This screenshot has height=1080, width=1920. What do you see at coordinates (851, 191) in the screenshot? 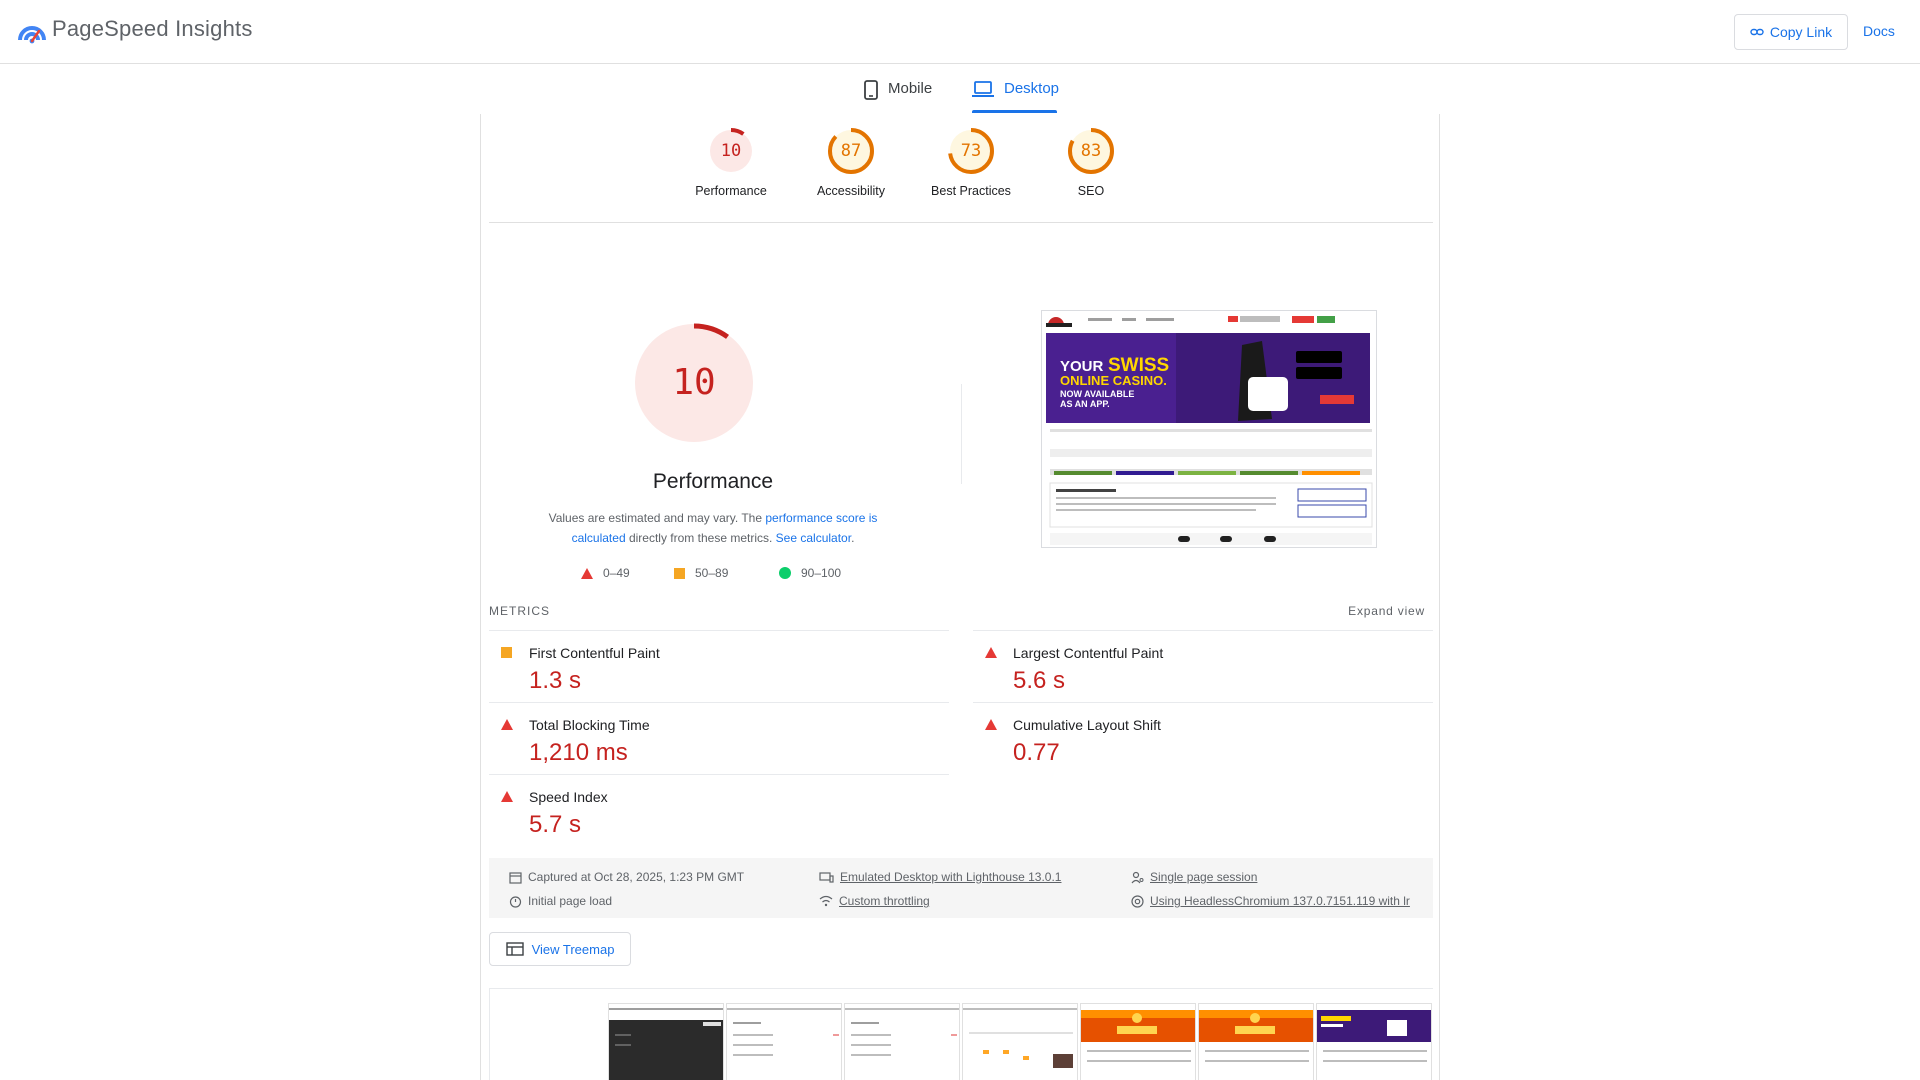
I see `gauge-label: Accessibility` at bounding box center [851, 191].